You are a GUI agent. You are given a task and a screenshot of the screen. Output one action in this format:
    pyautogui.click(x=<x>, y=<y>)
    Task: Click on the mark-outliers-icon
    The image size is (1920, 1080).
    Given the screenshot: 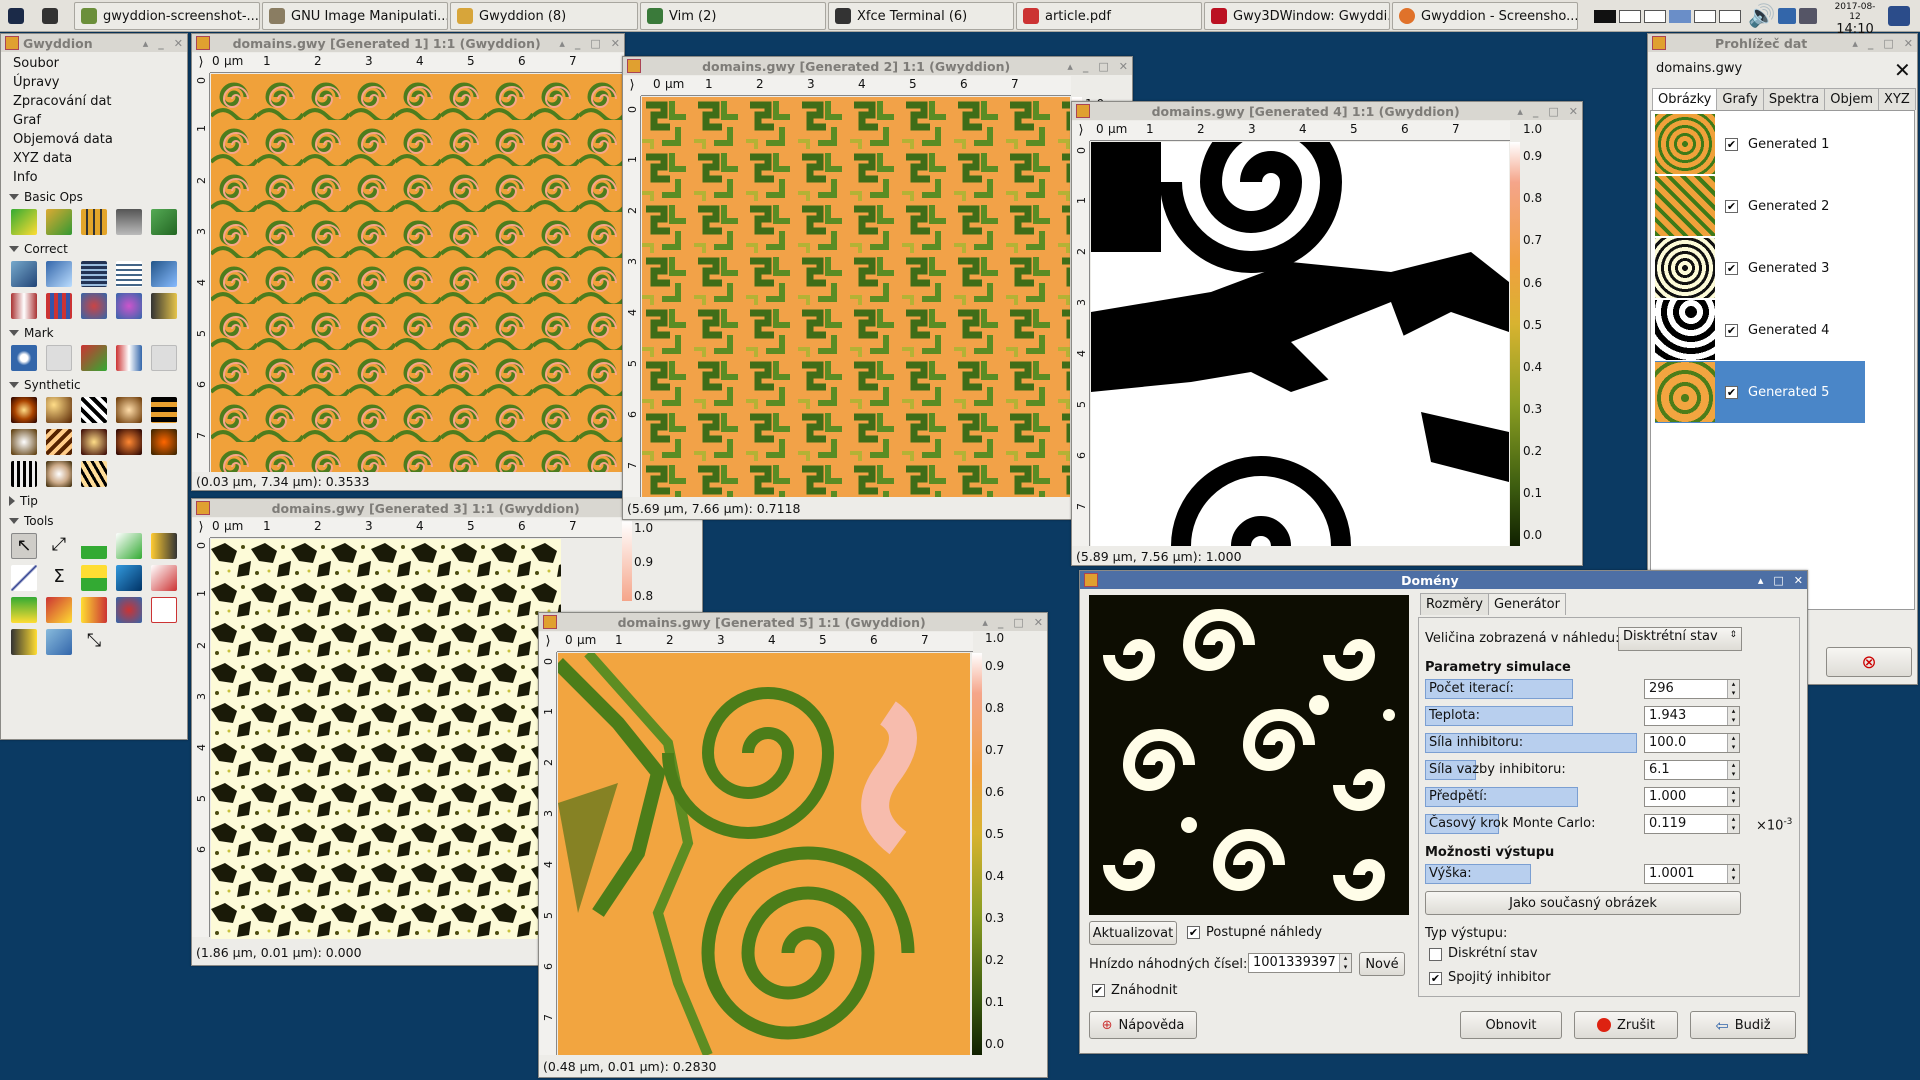 What is the action you would take?
    pyautogui.click(x=59, y=358)
    